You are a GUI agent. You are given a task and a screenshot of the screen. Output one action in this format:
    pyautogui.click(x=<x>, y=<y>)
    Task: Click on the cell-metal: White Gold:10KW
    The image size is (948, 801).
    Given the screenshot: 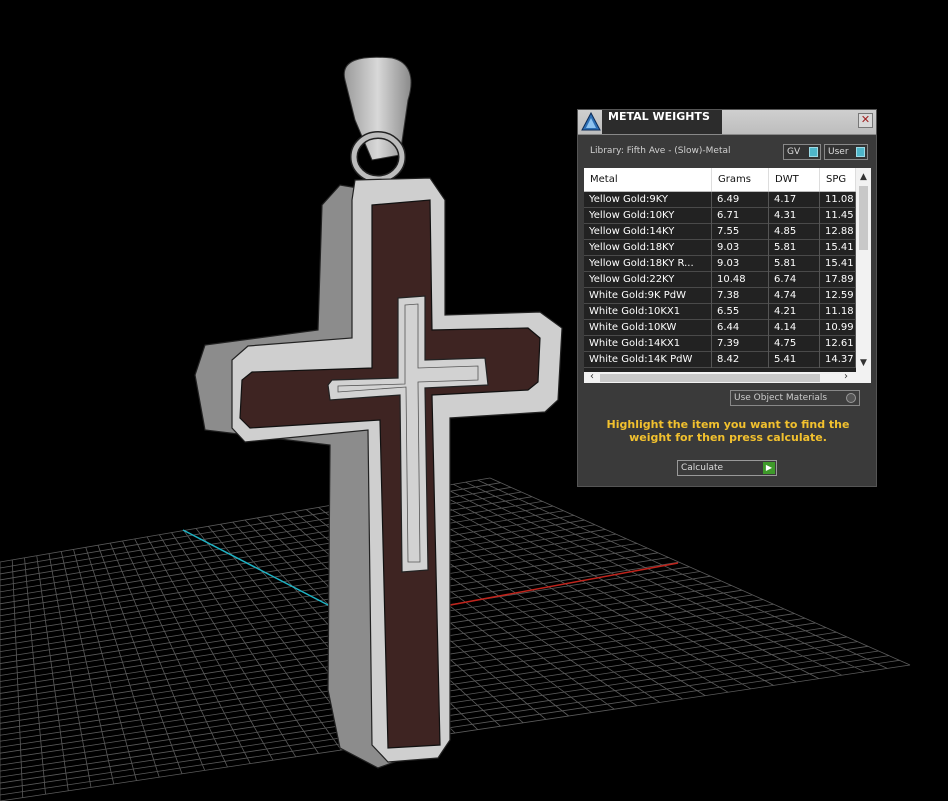 What is the action you would take?
    pyautogui.click(x=648, y=328)
    